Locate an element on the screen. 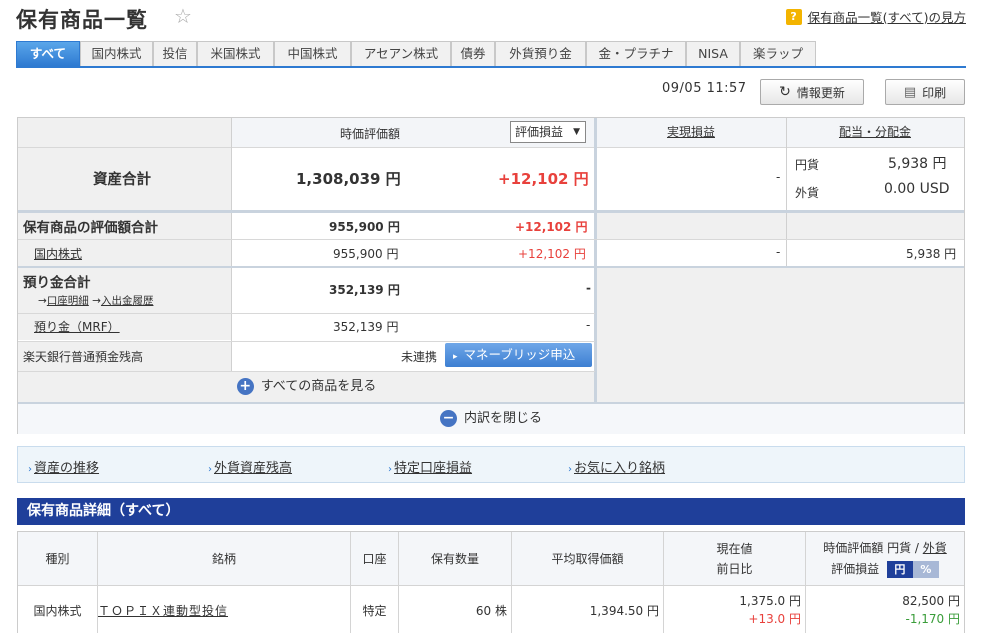 The width and height of the screenshot is (984, 633). fx-asset-balance-link: 外貨資産残高 is located at coordinates (253, 468).